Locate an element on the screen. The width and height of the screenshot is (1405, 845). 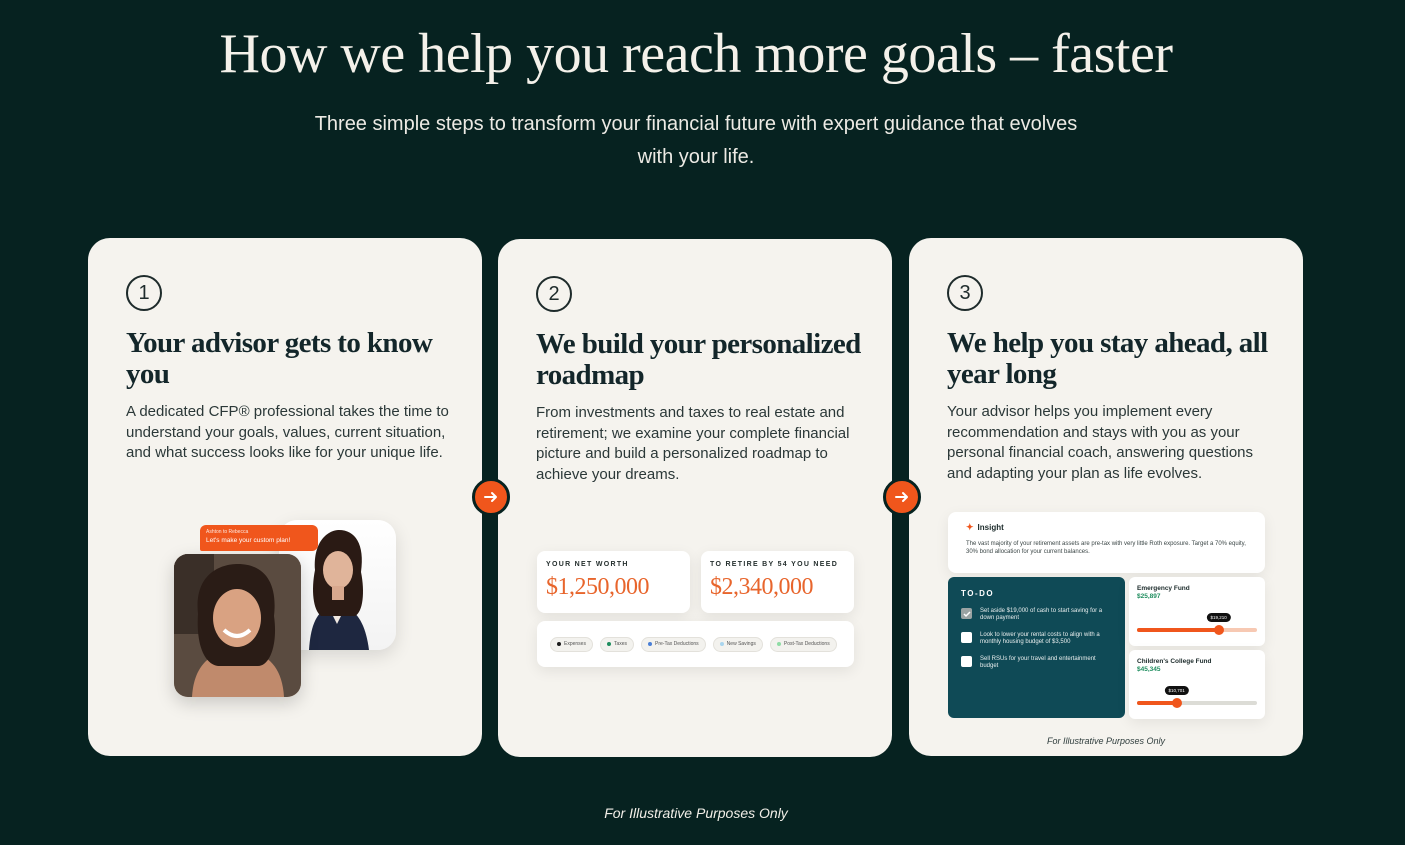
chat-message: Let's make your custom plan! is located at coordinates (248, 540).